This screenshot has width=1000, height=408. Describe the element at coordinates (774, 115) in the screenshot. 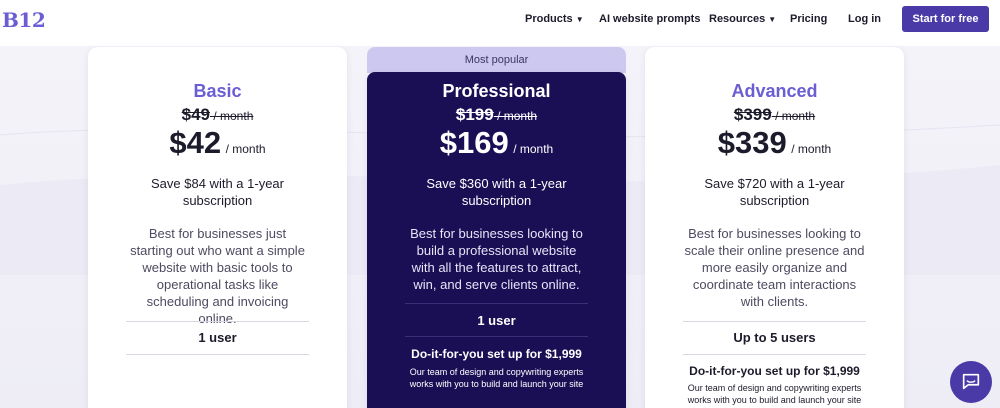

I see `old-price: $399 / month` at that location.